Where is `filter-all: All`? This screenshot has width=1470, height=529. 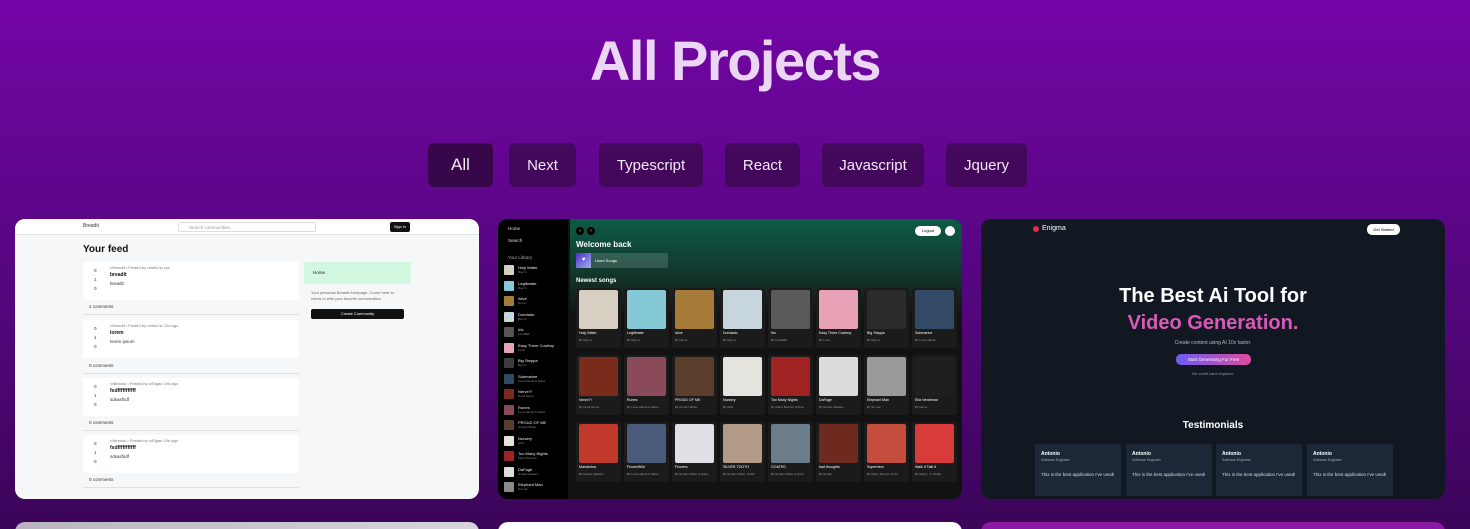 filter-all: All is located at coordinates (460, 165).